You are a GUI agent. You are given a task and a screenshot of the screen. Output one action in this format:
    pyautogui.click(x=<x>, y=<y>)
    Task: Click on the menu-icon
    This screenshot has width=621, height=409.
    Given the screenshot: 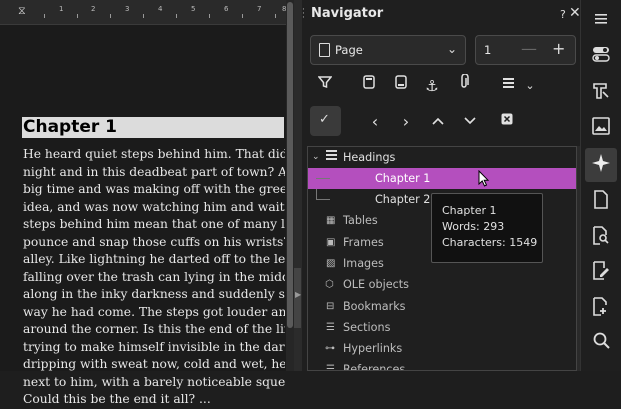 What is the action you would take?
    pyautogui.click(x=601, y=19)
    